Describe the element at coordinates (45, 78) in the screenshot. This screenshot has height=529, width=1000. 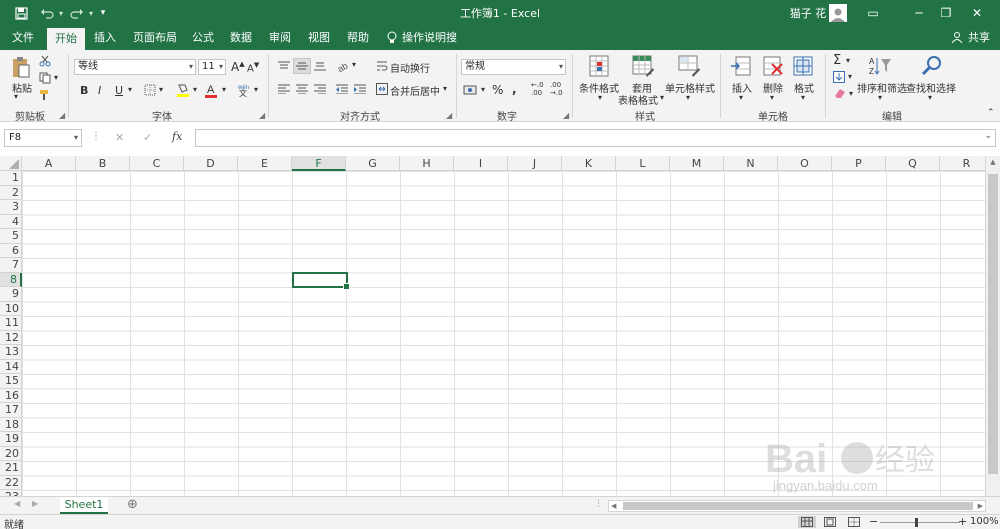
I see `copy-icon` at that location.